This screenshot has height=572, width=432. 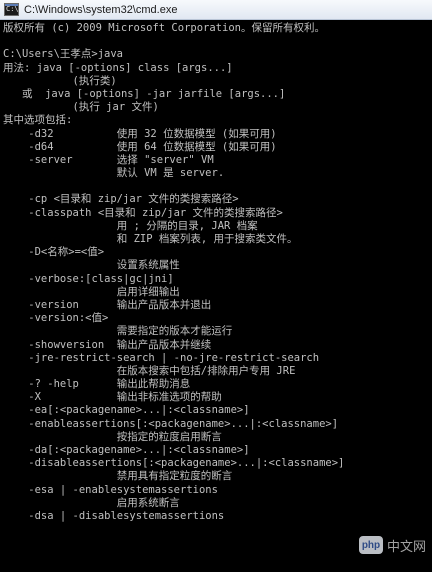 I want to click on cmd-icon-glyph: C:\, so click(x=12, y=9).